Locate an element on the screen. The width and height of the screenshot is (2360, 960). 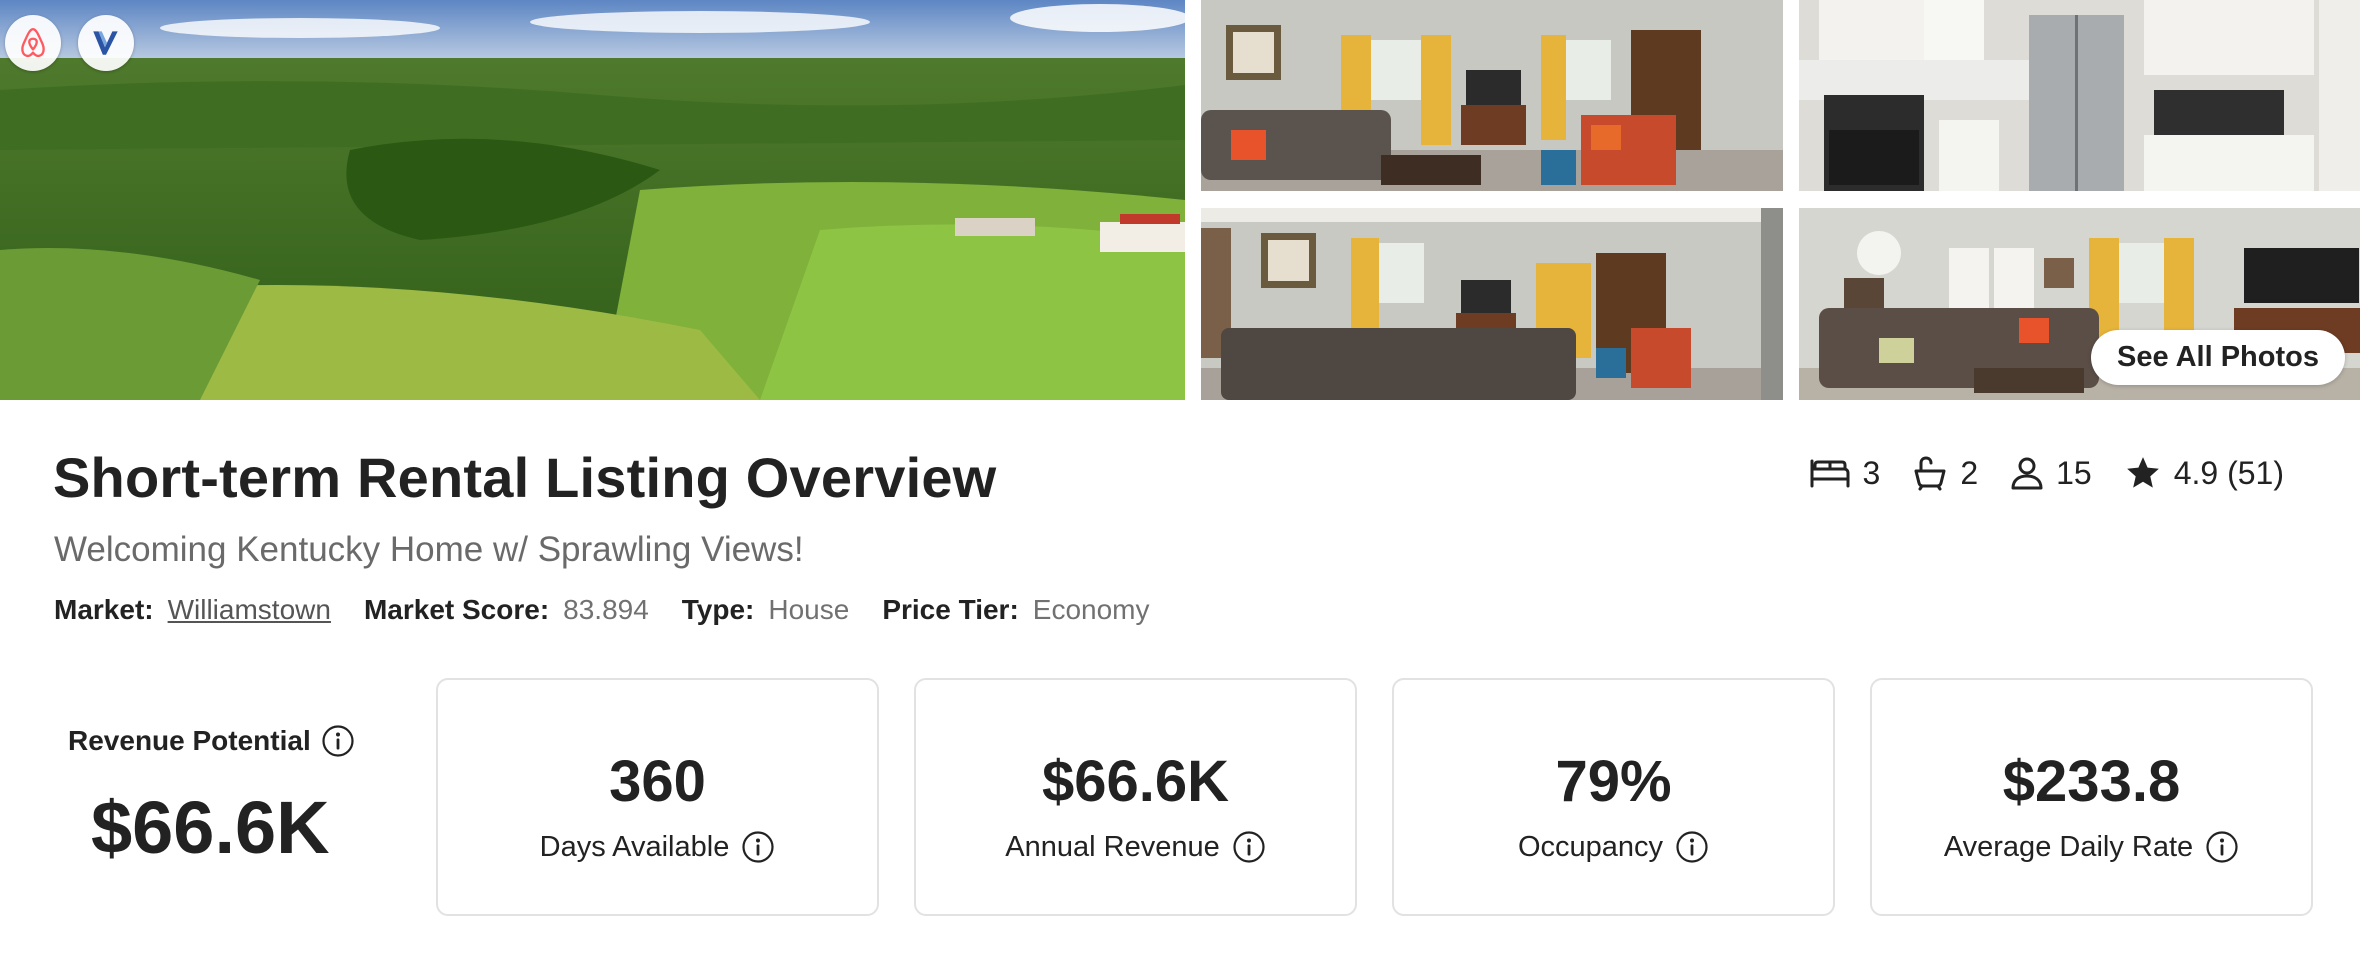
living-room-photo is located at coordinates (1492, 95).